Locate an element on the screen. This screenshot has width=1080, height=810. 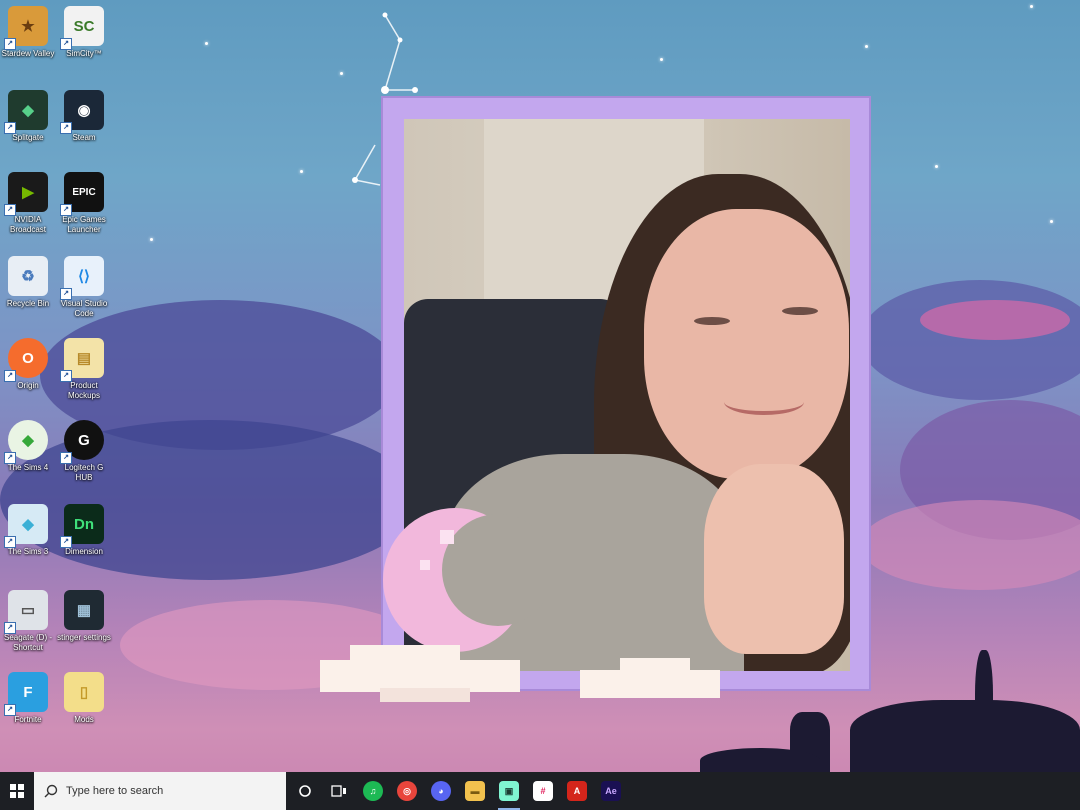
simcity-icon: SC ↗ is located at coordinates (82, 28).